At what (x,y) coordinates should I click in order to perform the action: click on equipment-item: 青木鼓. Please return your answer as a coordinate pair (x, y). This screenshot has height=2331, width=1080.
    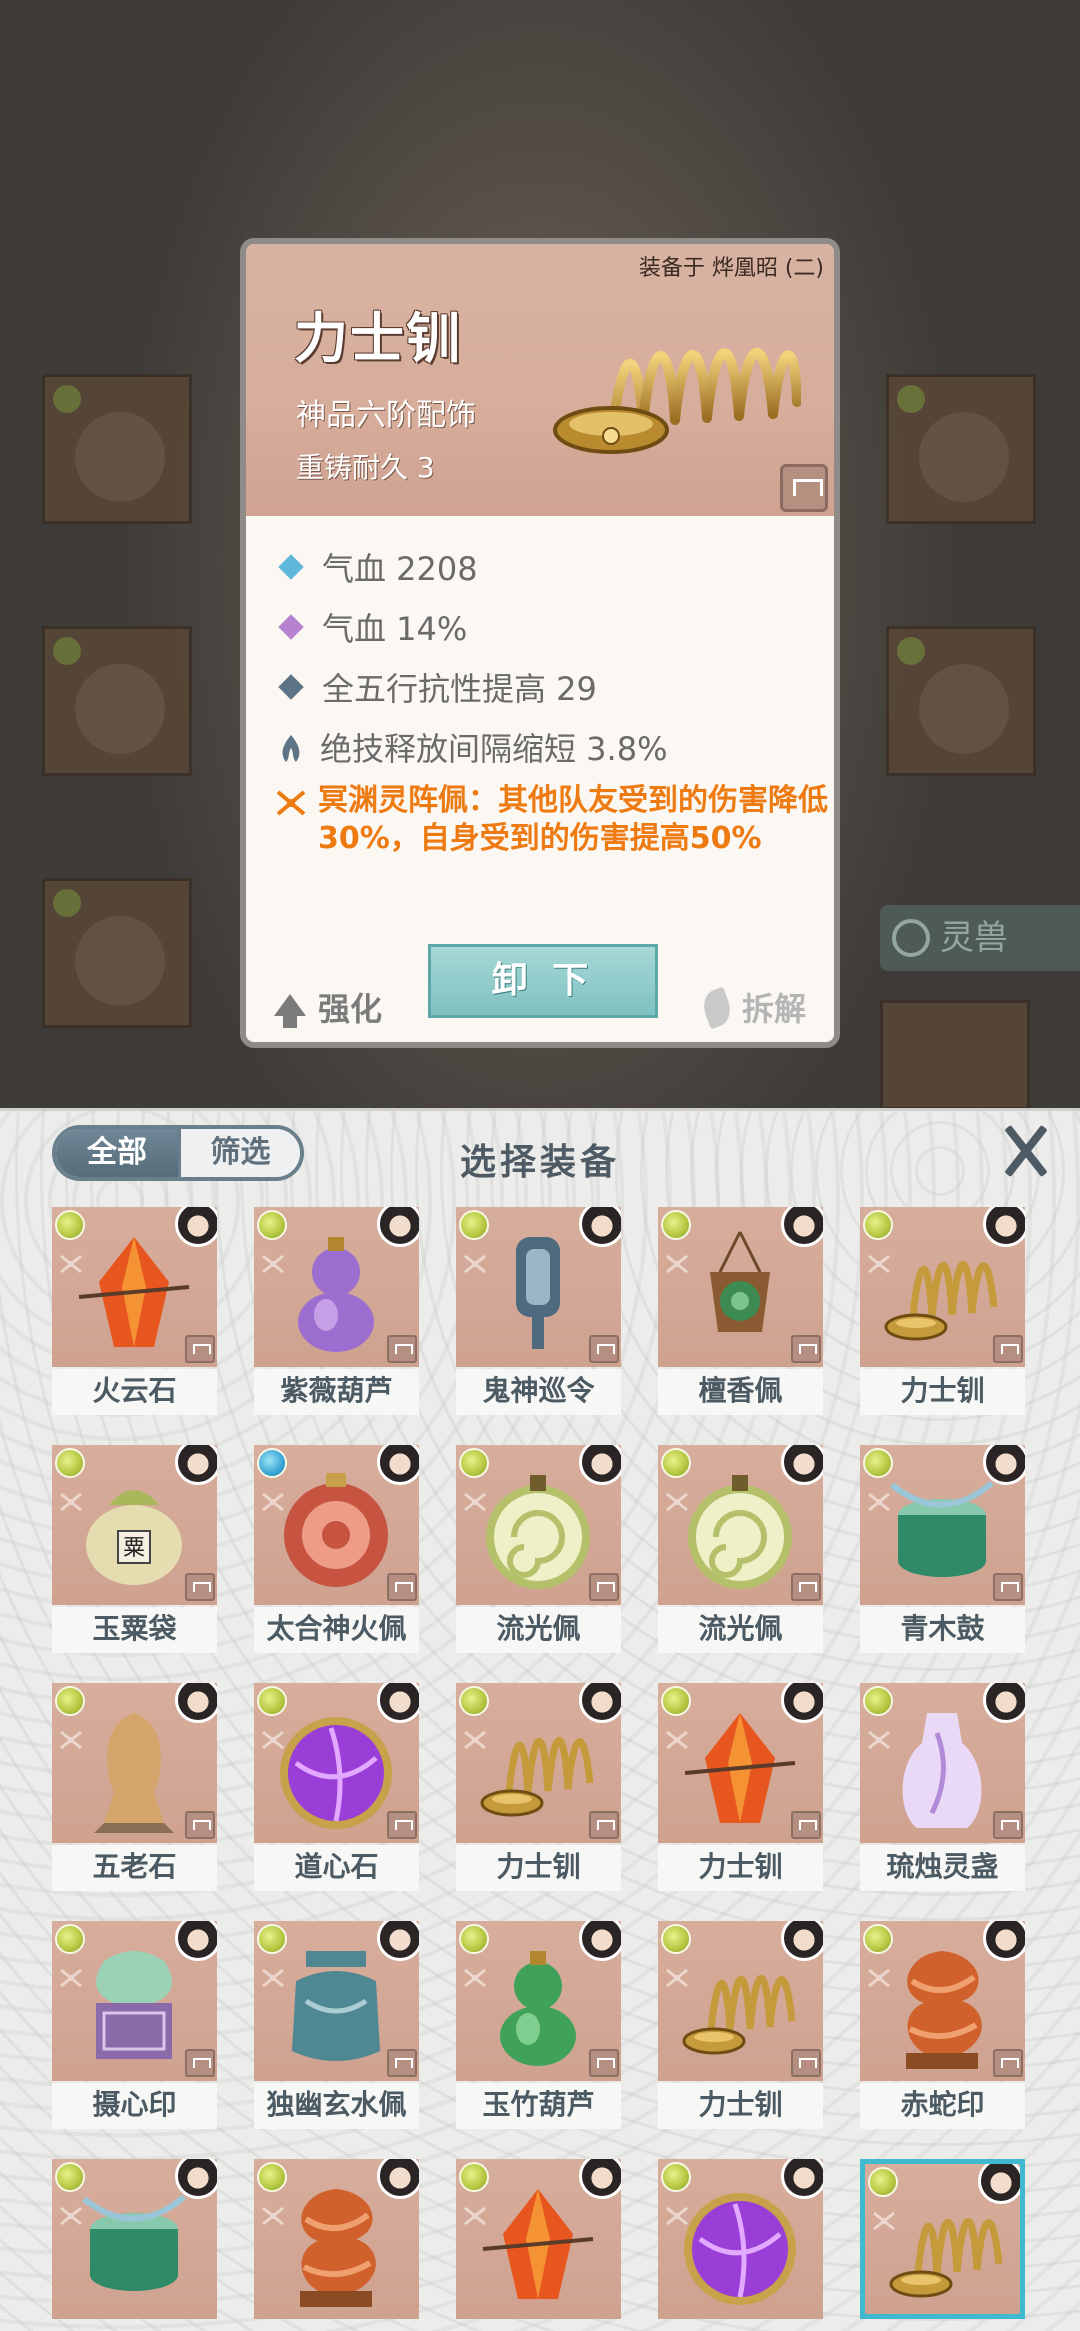
    Looking at the image, I should click on (942, 1549).